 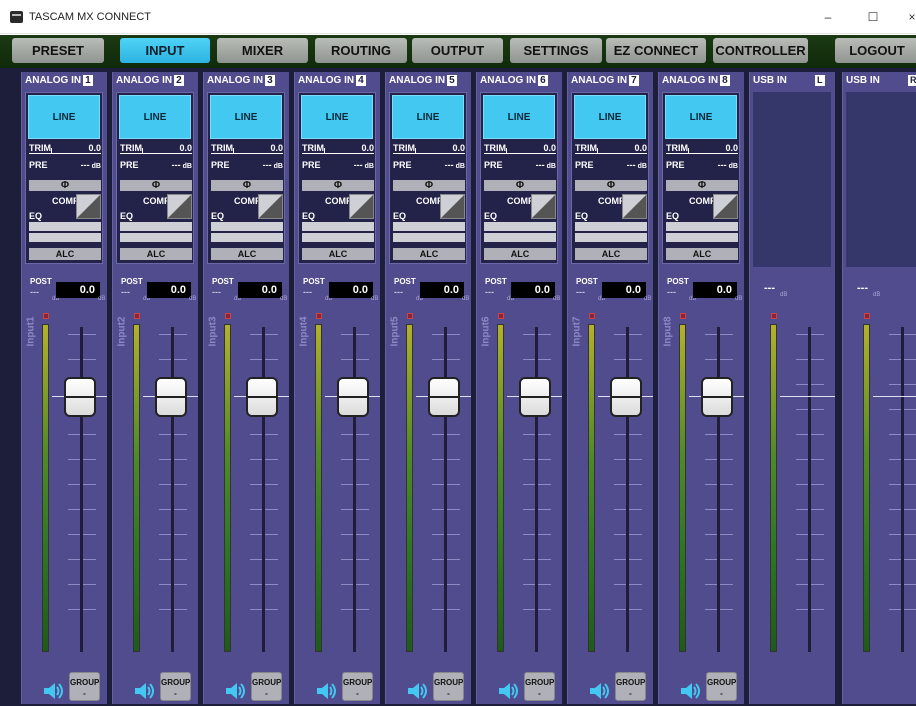 I want to click on tab-controller: CONTROLLER, so click(x=760, y=50).